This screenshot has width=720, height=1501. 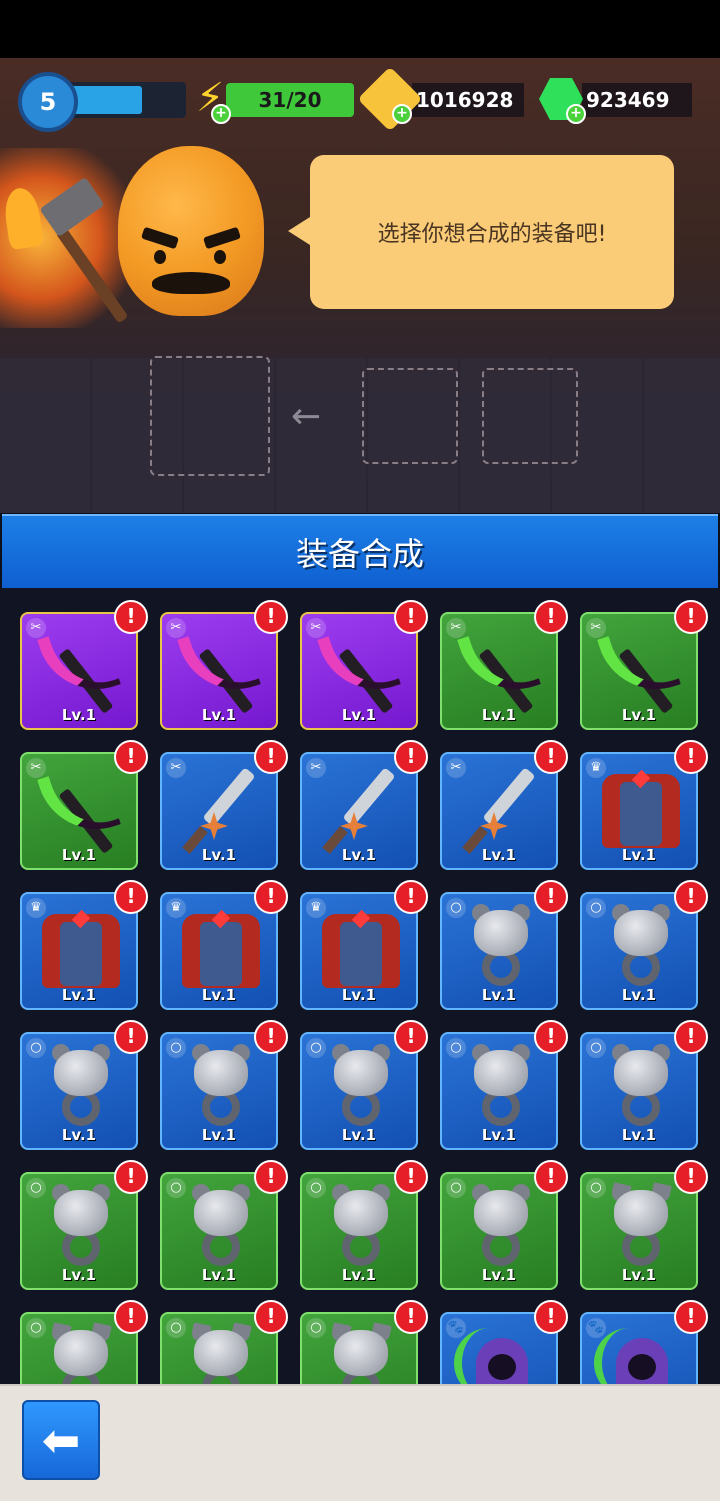 What do you see at coordinates (191, 231) in the screenshot?
I see `blacksmith-character` at bounding box center [191, 231].